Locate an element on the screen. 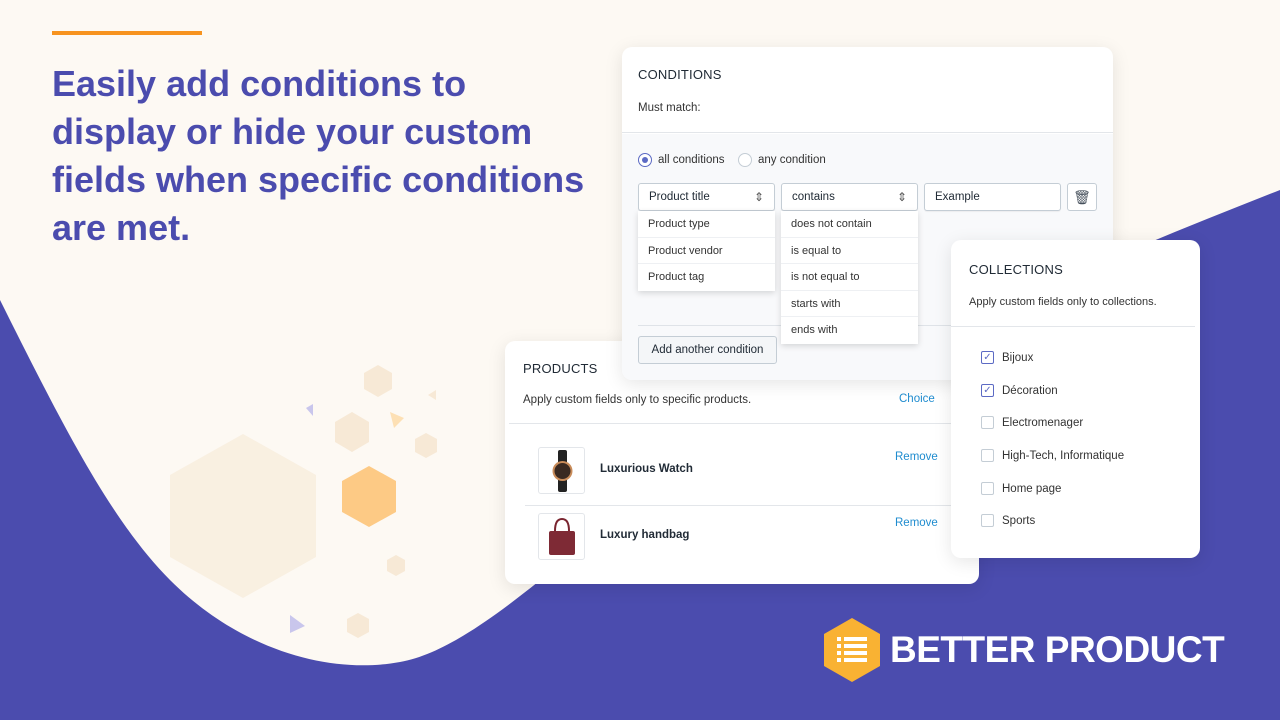 The height and width of the screenshot is (720, 1280). field-select: Product title ⇕ is located at coordinates (706, 197).